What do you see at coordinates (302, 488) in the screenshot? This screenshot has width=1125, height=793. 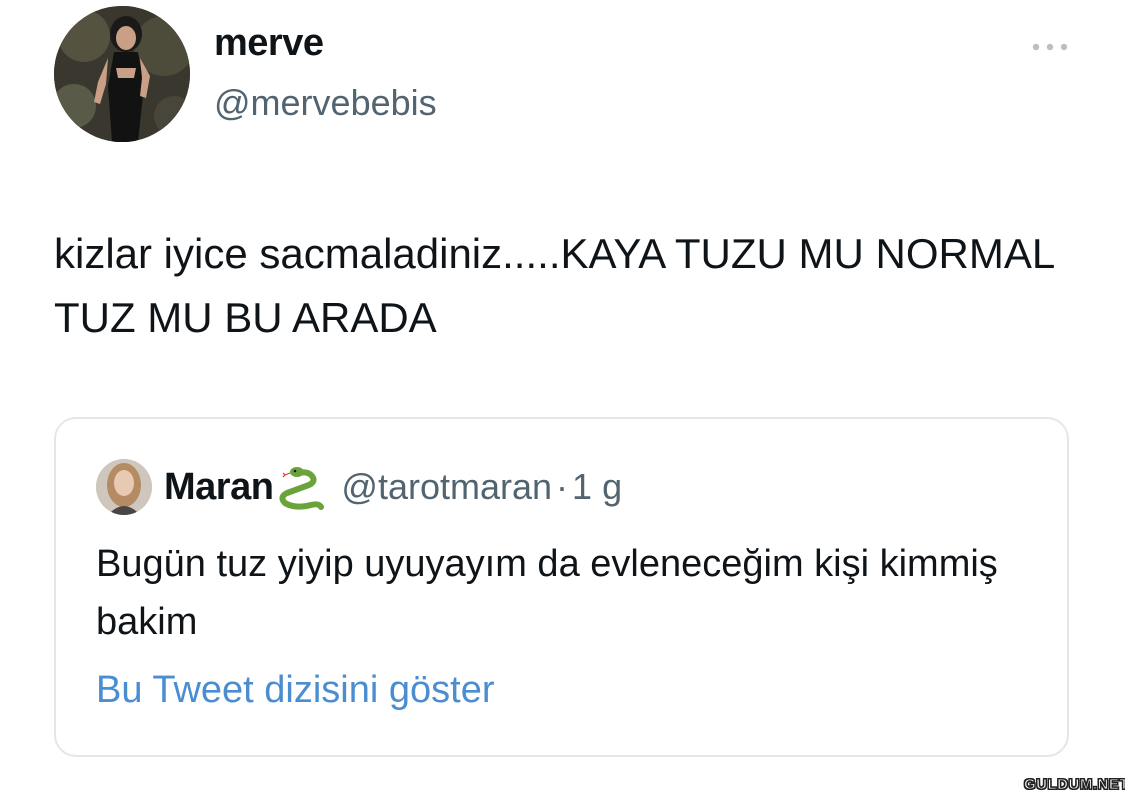 I see `snake-icon` at bounding box center [302, 488].